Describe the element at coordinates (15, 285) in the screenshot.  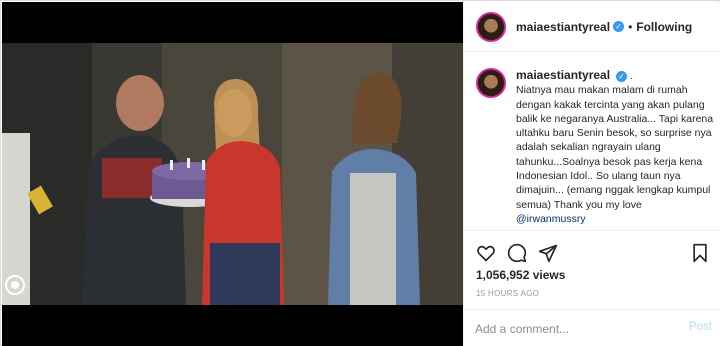
I see `video-mute-icon` at that location.